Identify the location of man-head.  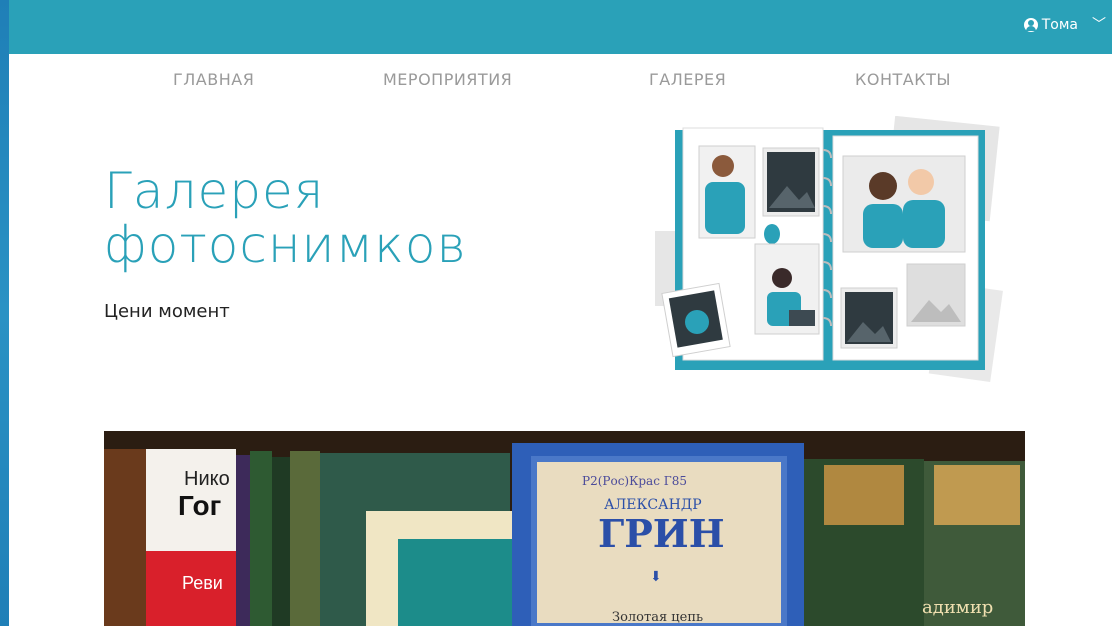
(723, 166).